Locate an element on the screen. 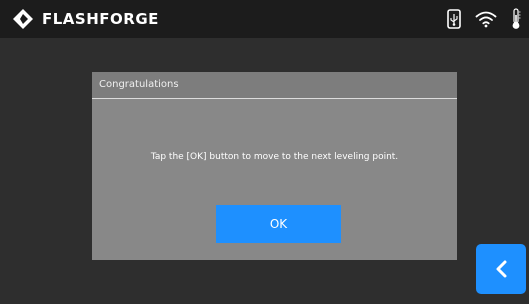  dialog-title: Congratulations is located at coordinates (139, 84).